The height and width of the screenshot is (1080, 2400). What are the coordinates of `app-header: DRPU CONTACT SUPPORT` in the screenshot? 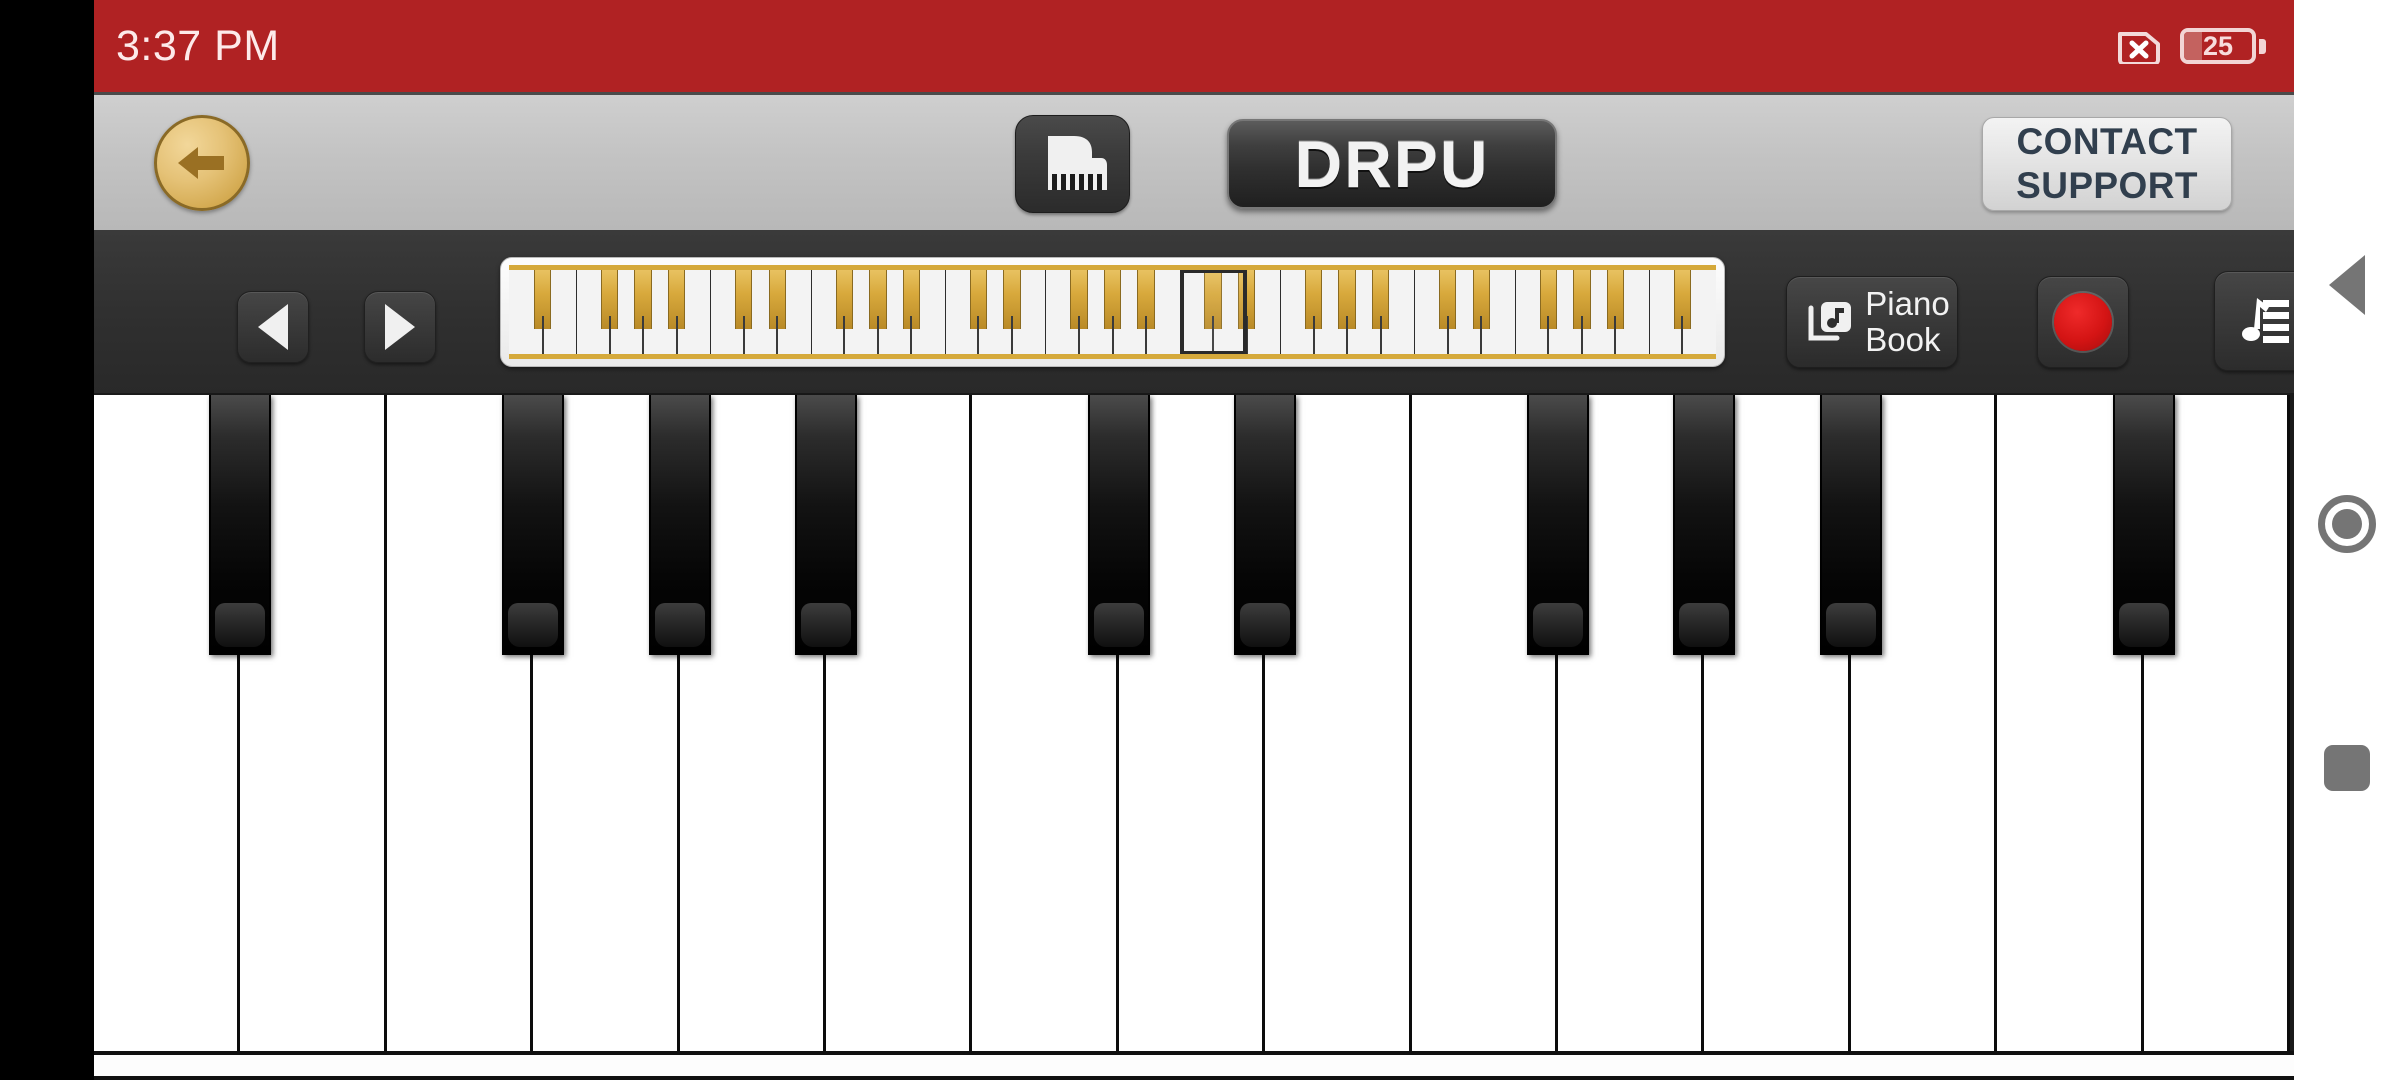 It's located at (1194, 161).